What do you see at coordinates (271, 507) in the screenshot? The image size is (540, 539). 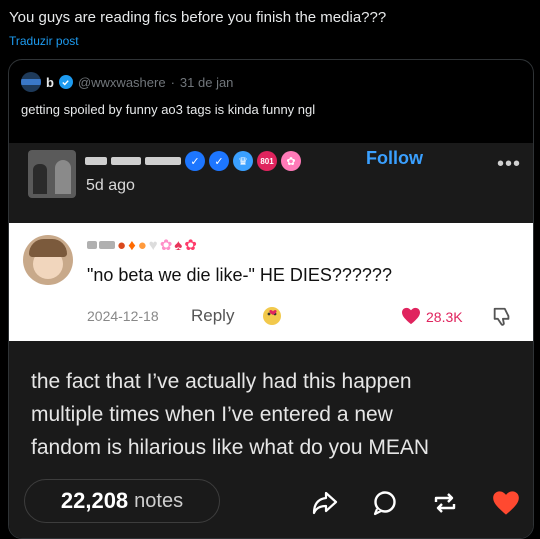 I see `post-footer: 22,208 notes` at bounding box center [271, 507].